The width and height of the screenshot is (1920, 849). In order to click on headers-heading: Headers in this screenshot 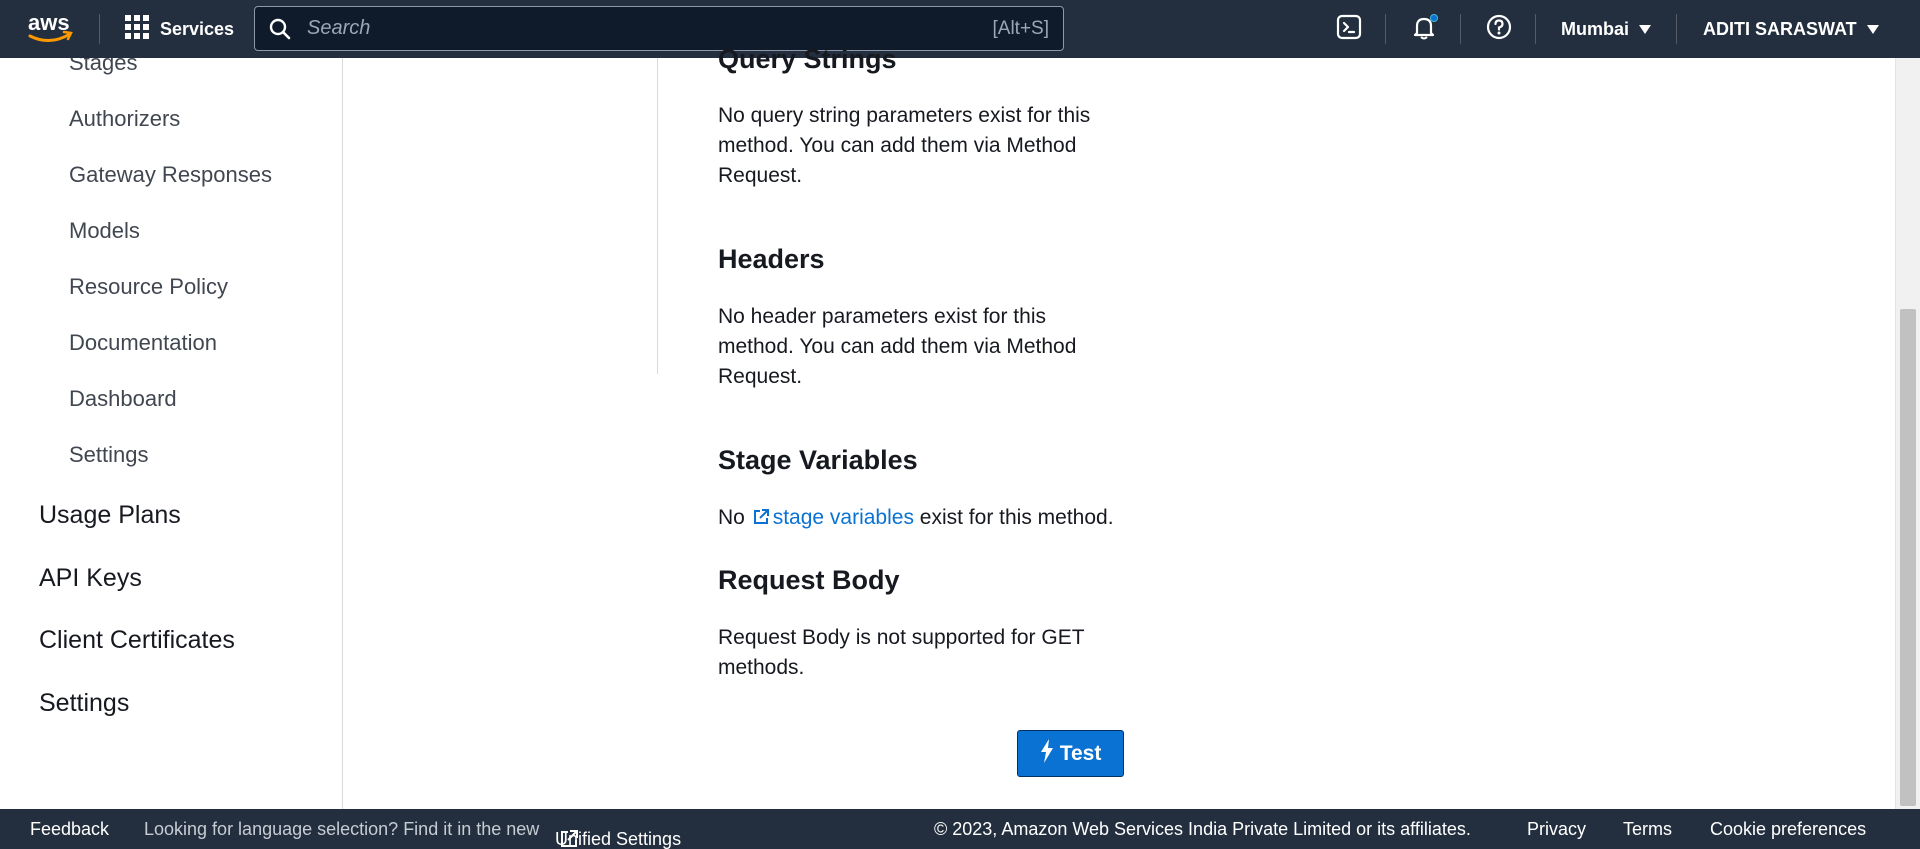, I will do `click(771, 259)`.